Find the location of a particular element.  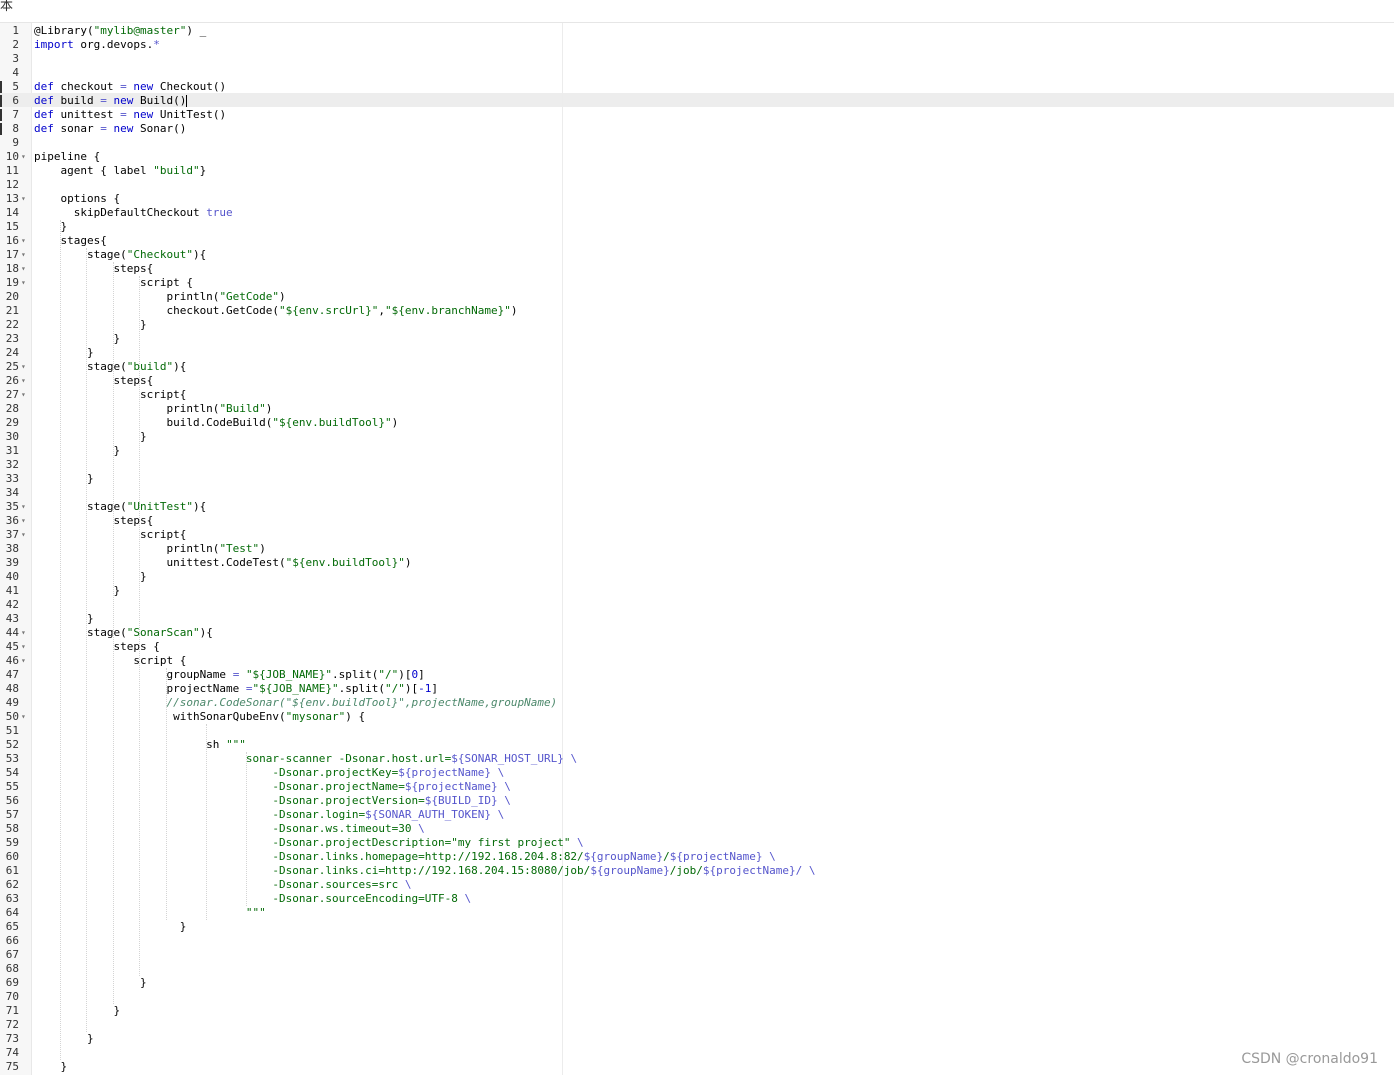

line-number: 48 is located at coordinates (9, 689).